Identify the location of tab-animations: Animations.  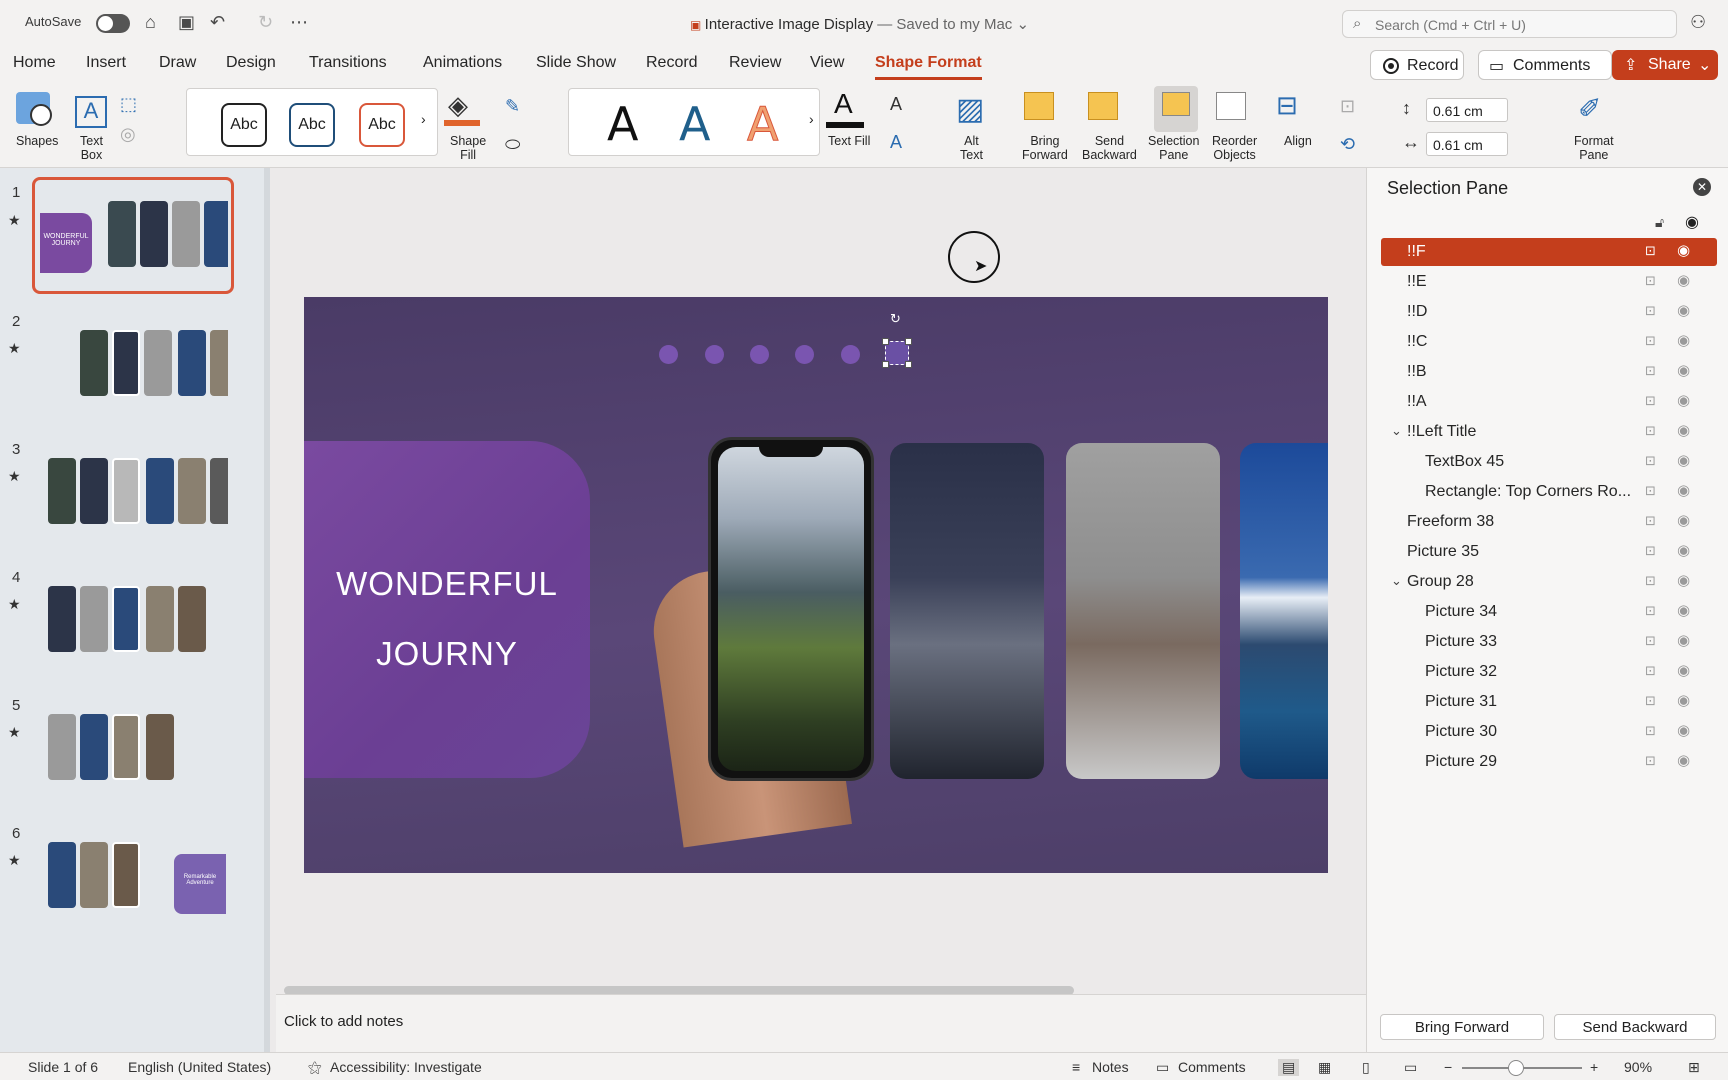
(462, 63).